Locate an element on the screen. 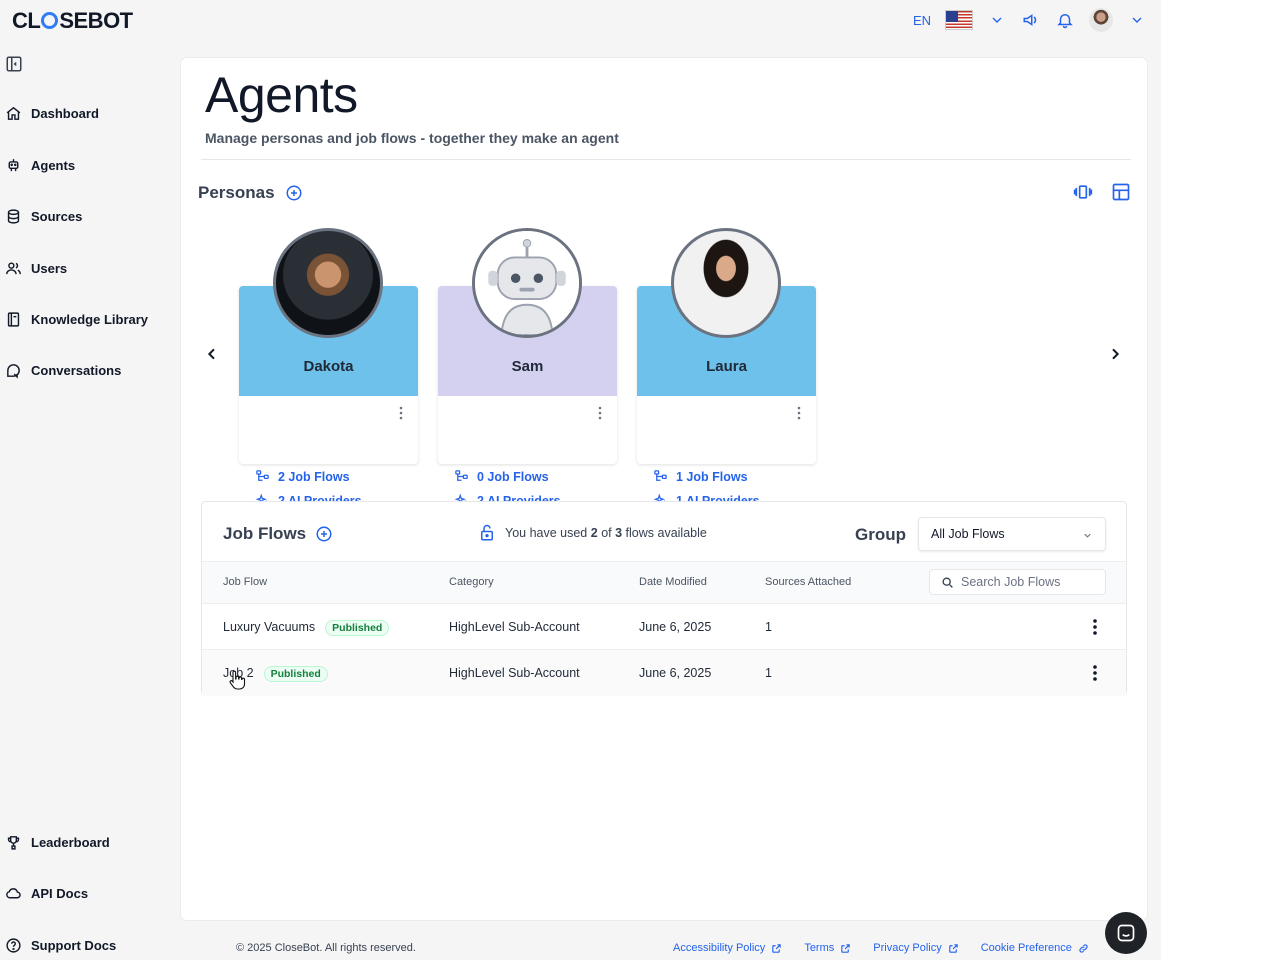 The width and height of the screenshot is (1280, 960). sidebar-item-sources: Sources is located at coordinates (41, 216).